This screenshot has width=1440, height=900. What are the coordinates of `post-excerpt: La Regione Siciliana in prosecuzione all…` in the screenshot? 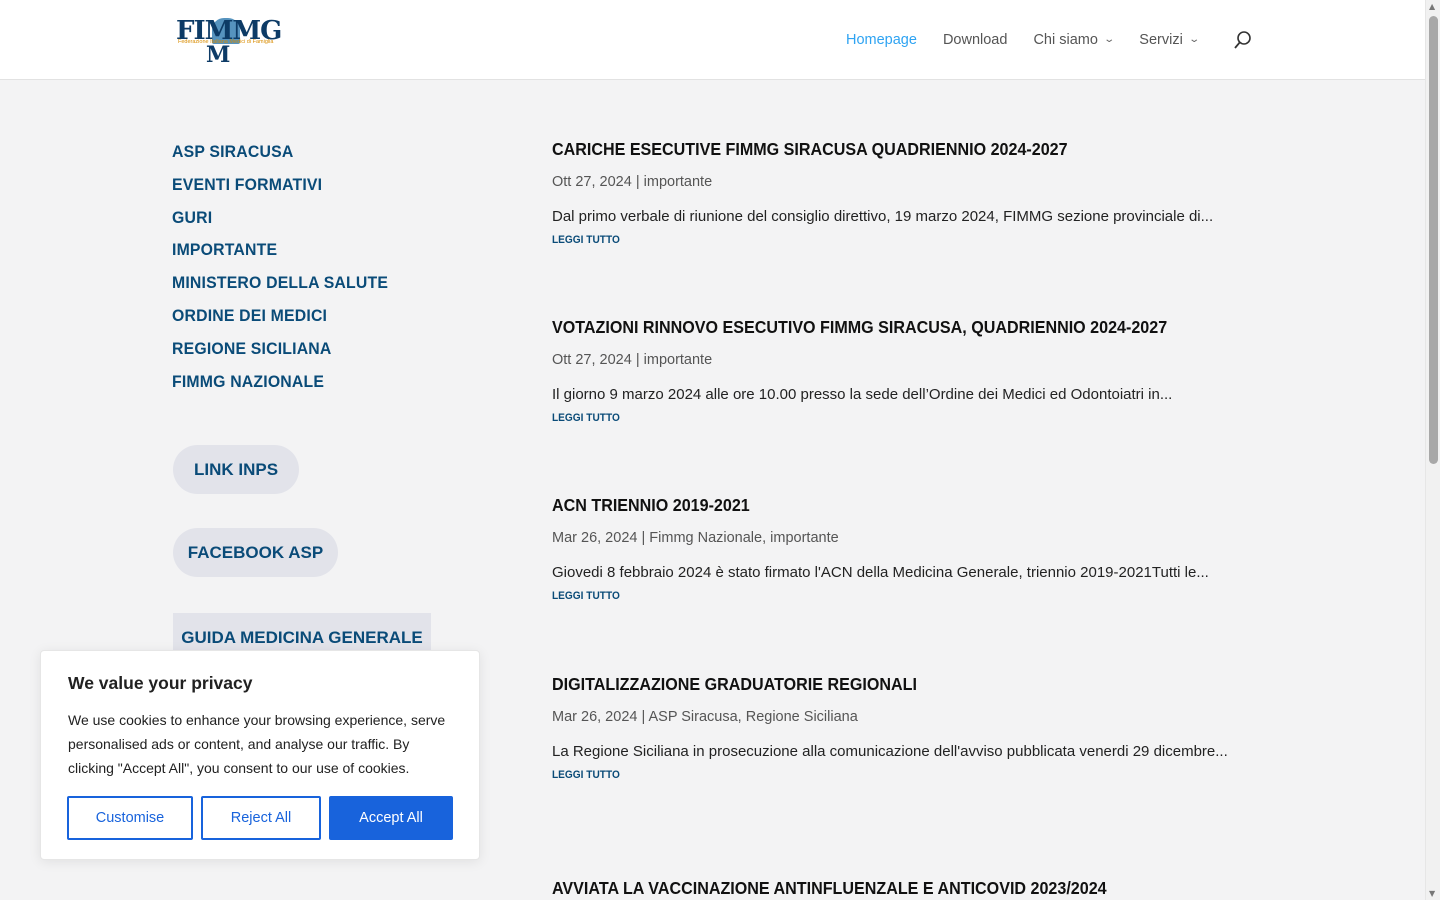 It's located at (890, 751).